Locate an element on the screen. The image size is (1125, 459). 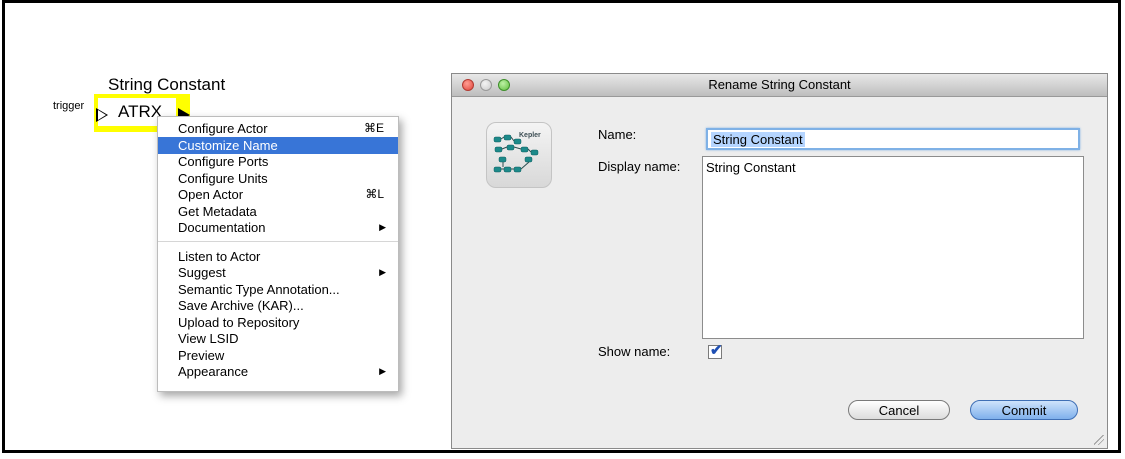
menu-item-label: Preview is located at coordinates (201, 355).